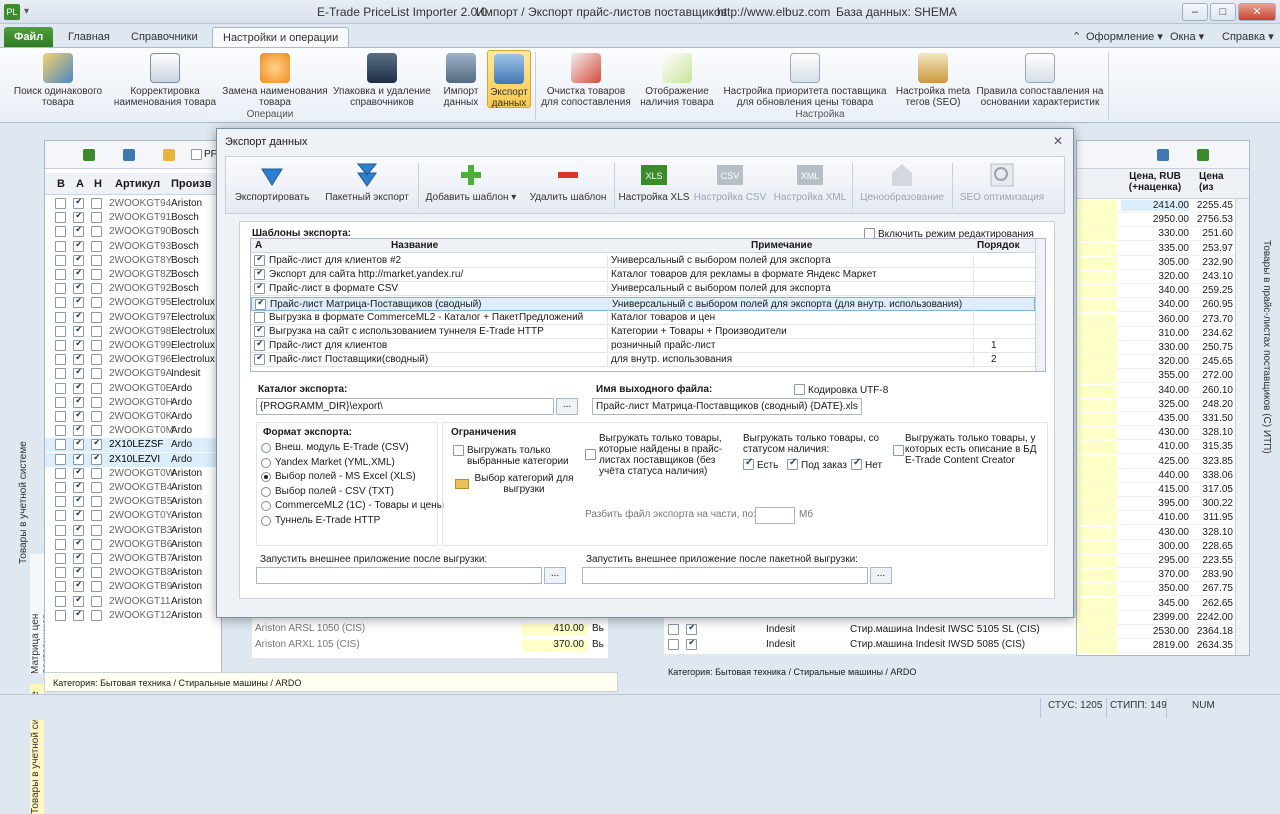 This screenshot has height=814, width=1280. Describe the element at coordinates (137, 184) in the screenshot. I see `col-article: Артикул` at that location.